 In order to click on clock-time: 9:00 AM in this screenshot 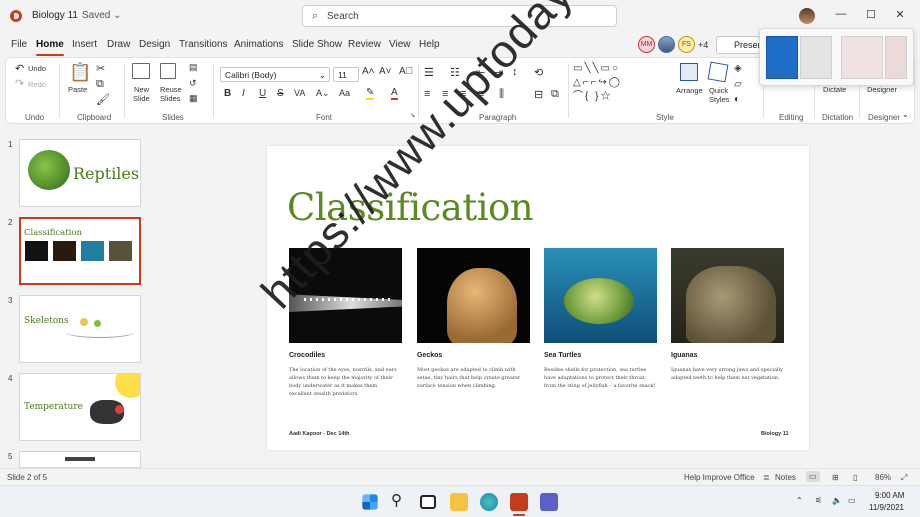, I will do `click(889, 495)`.